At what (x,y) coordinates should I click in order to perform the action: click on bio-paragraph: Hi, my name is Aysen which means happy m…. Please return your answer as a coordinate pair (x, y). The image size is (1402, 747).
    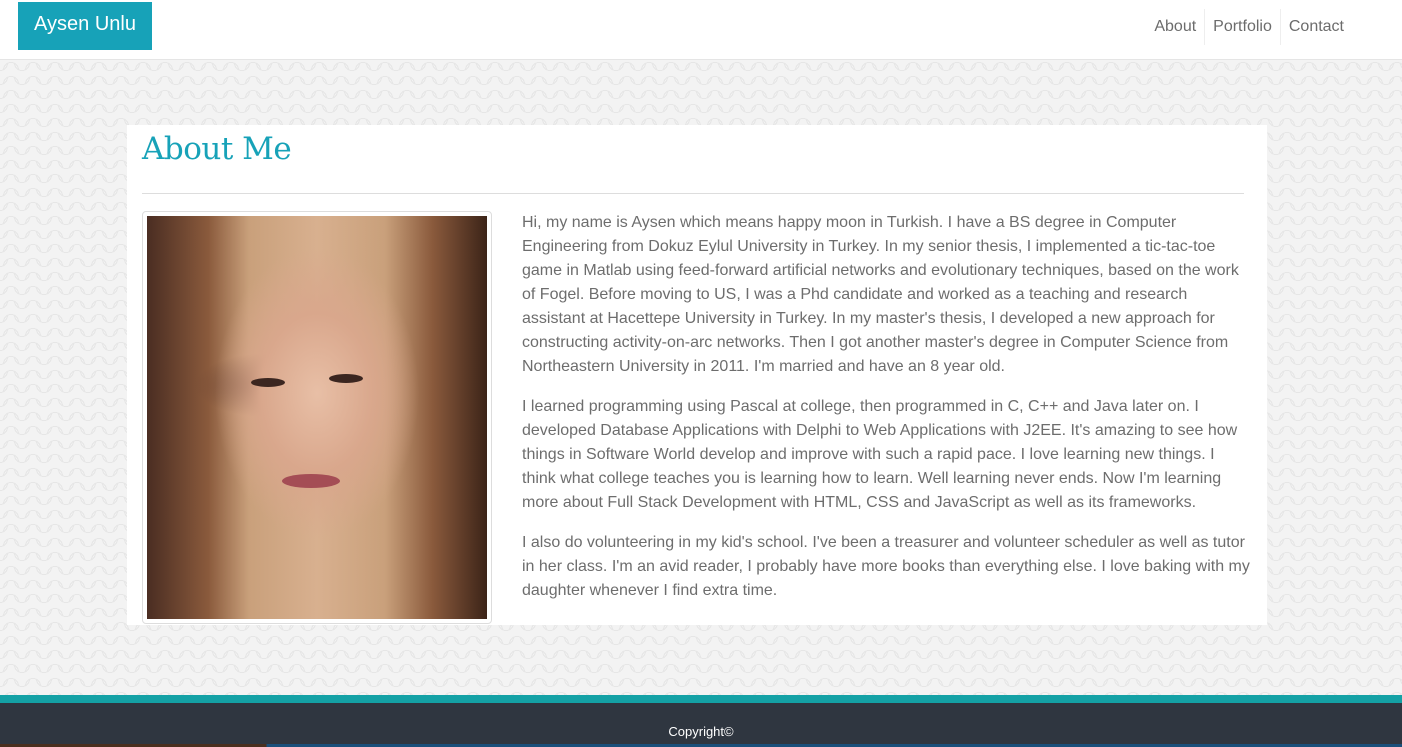
    Looking at the image, I should click on (880, 294).